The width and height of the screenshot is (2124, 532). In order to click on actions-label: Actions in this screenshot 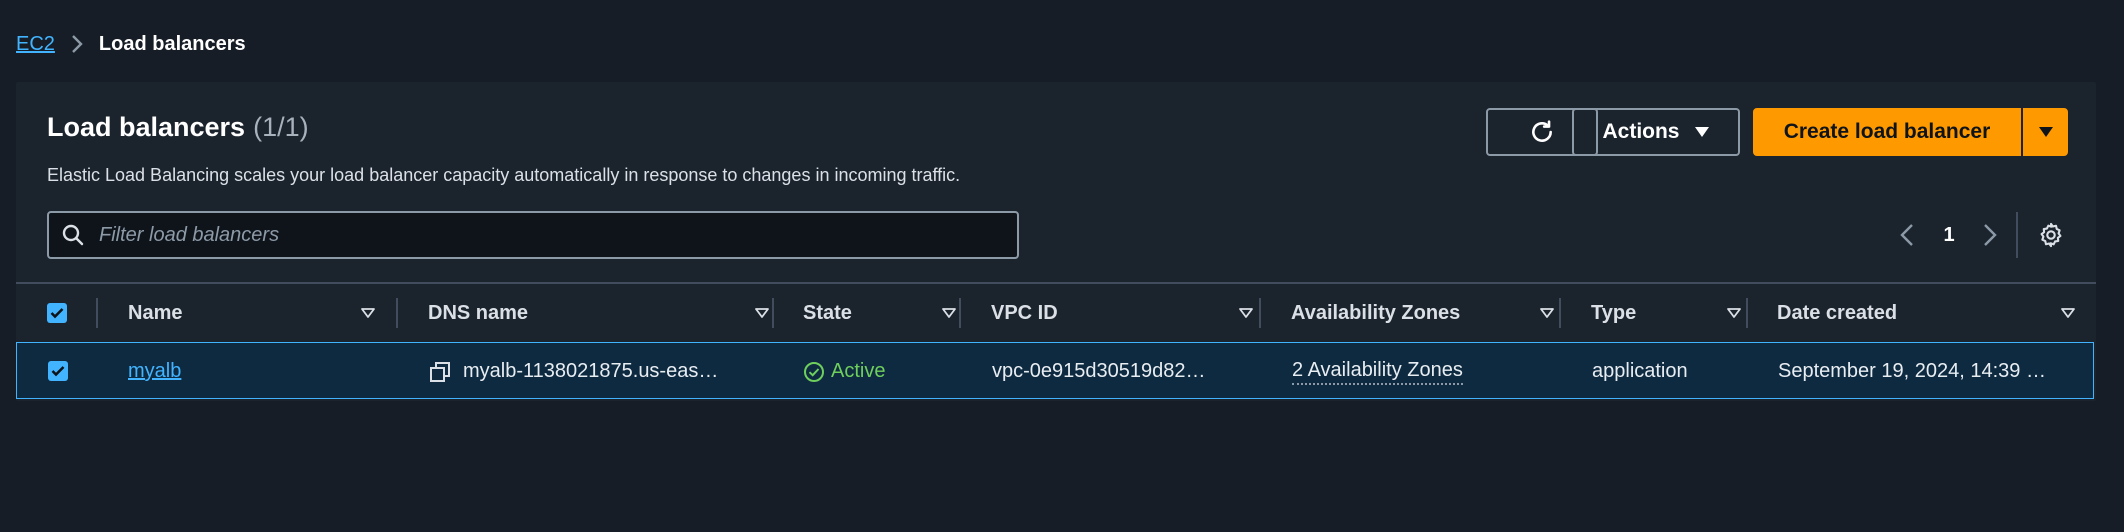, I will do `click(1641, 131)`.